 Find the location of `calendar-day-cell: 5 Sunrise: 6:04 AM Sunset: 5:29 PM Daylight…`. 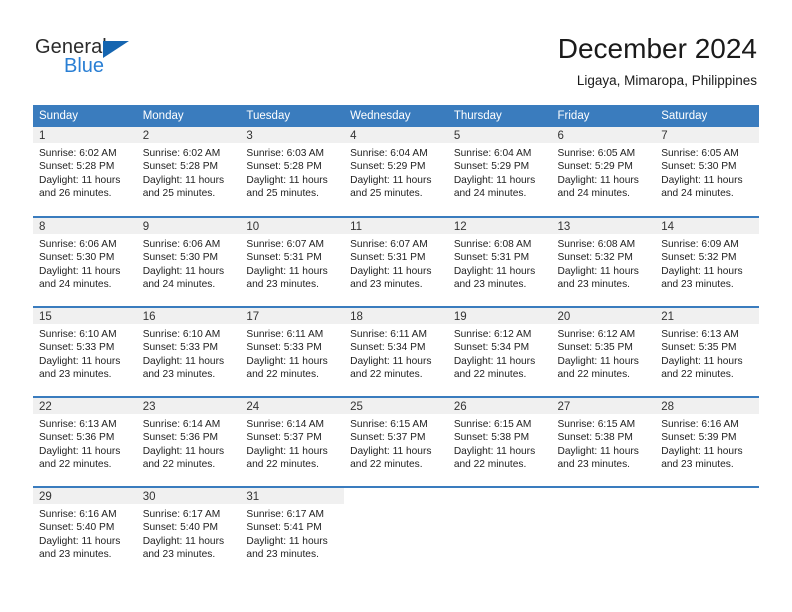

calendar-day-cell: 5 Sunrise: 6:04 AM Sunset: 5:29 PM Daylight… is located at coordinates (499, 172).